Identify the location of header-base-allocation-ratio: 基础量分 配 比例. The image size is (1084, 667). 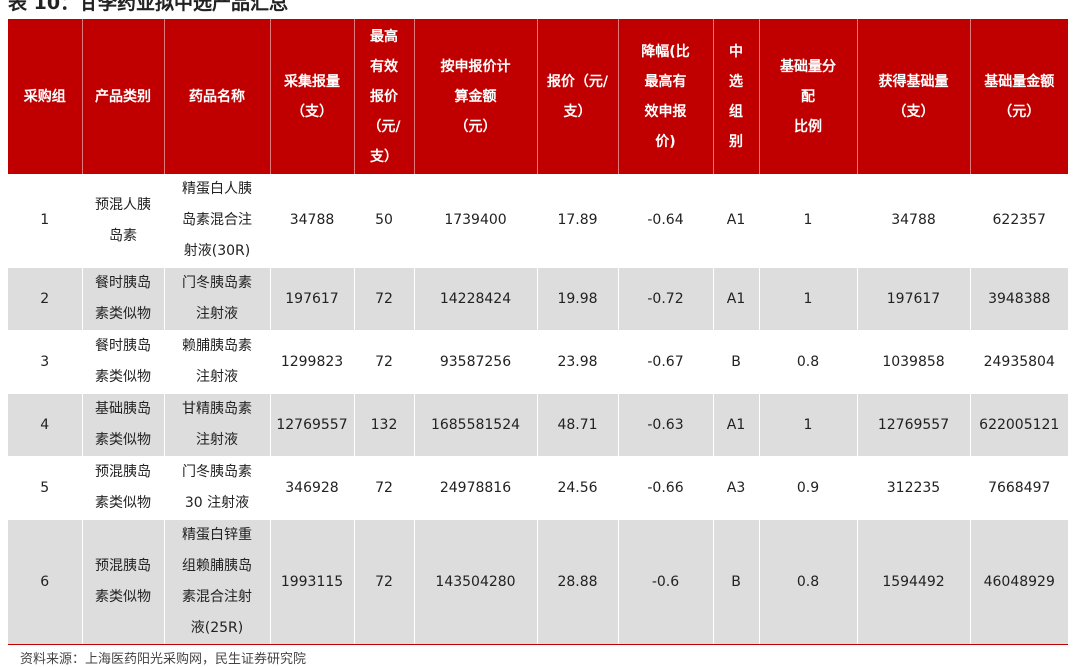
(808, 96).